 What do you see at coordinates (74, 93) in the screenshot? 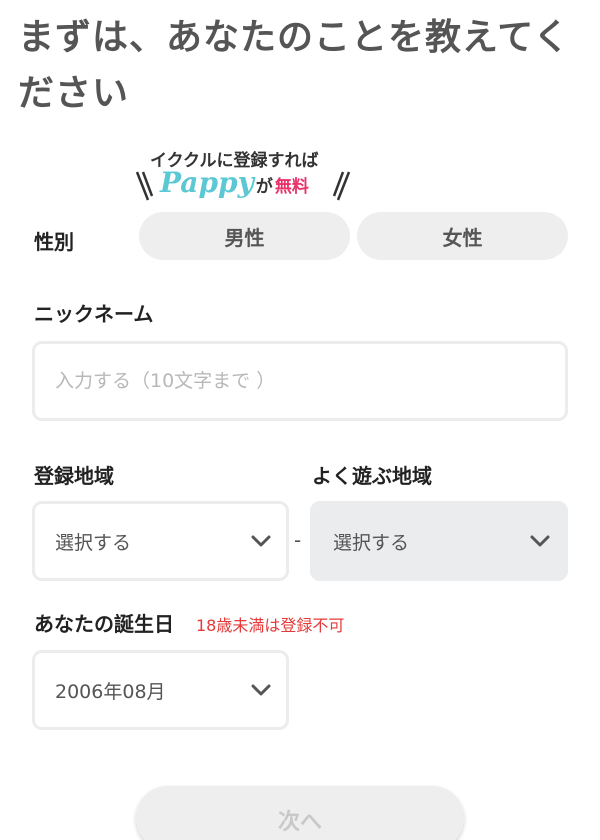
I see `page-title-line2: ださい` at bounding box center [74, 93].